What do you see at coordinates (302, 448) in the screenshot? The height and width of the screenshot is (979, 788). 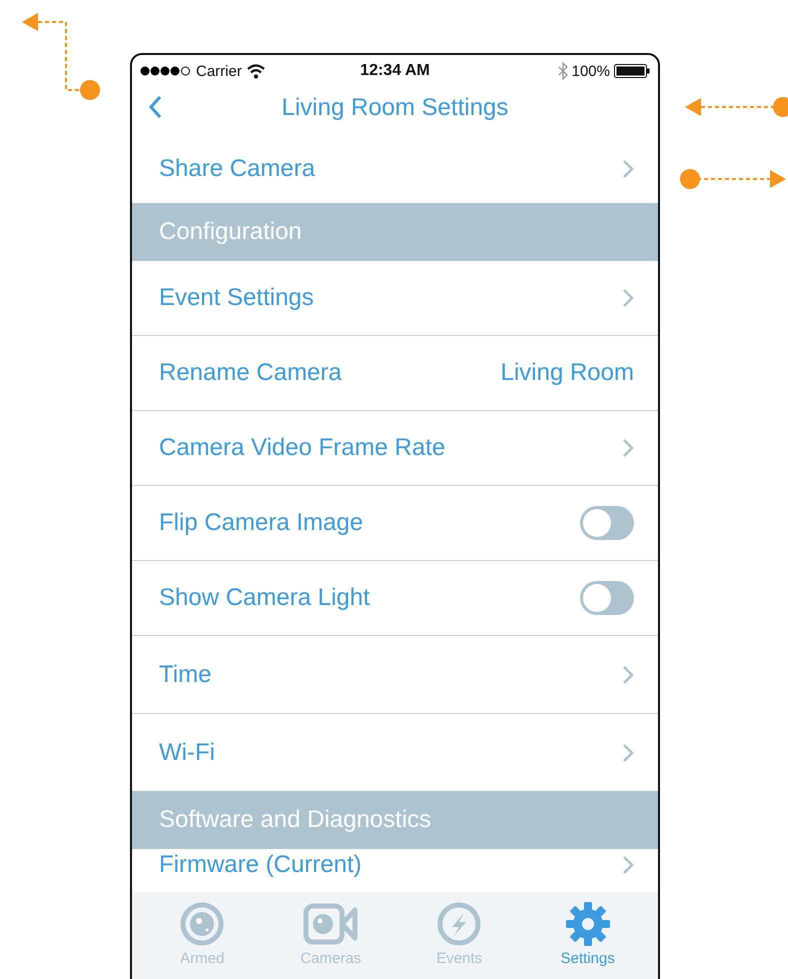 I see `settings-row-label: Camera Video Frame Rate` at bounding box center [302, 448].